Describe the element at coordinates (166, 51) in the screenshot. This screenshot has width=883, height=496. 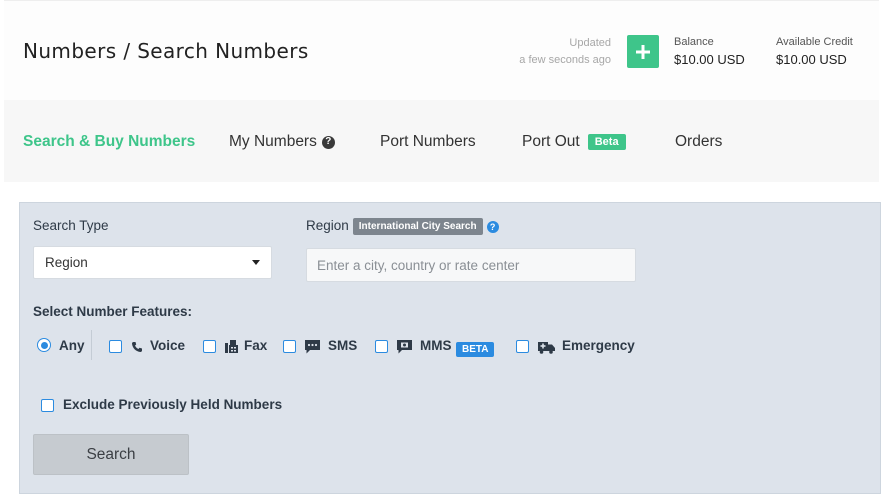
I see `page-title: Numbers / Search Numbers` at that location.